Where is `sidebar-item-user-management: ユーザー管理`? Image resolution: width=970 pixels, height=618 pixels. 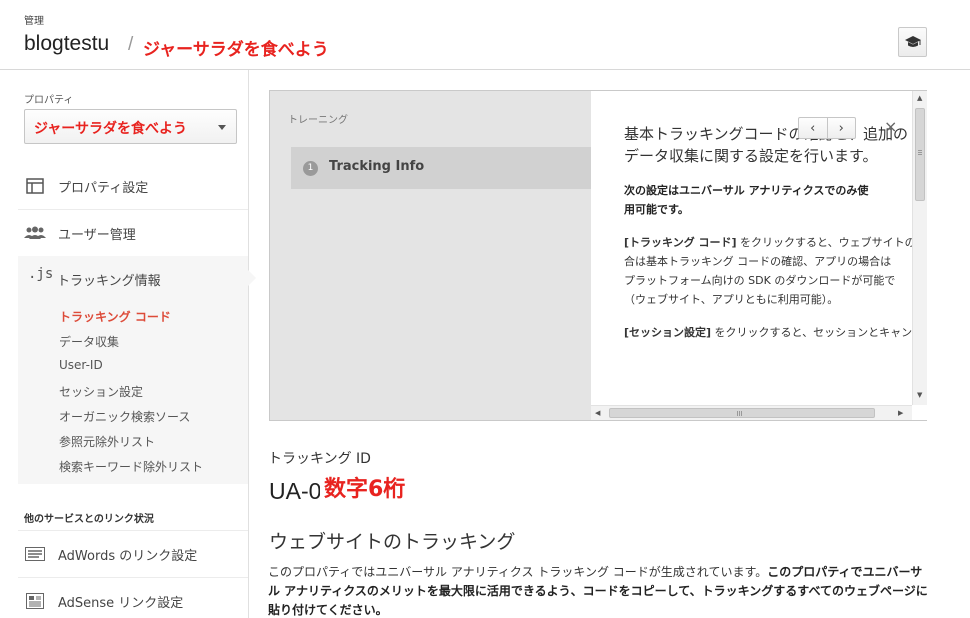 sidebar-item-user-management: ユーザー管理 is located at coordinates (133, 233).